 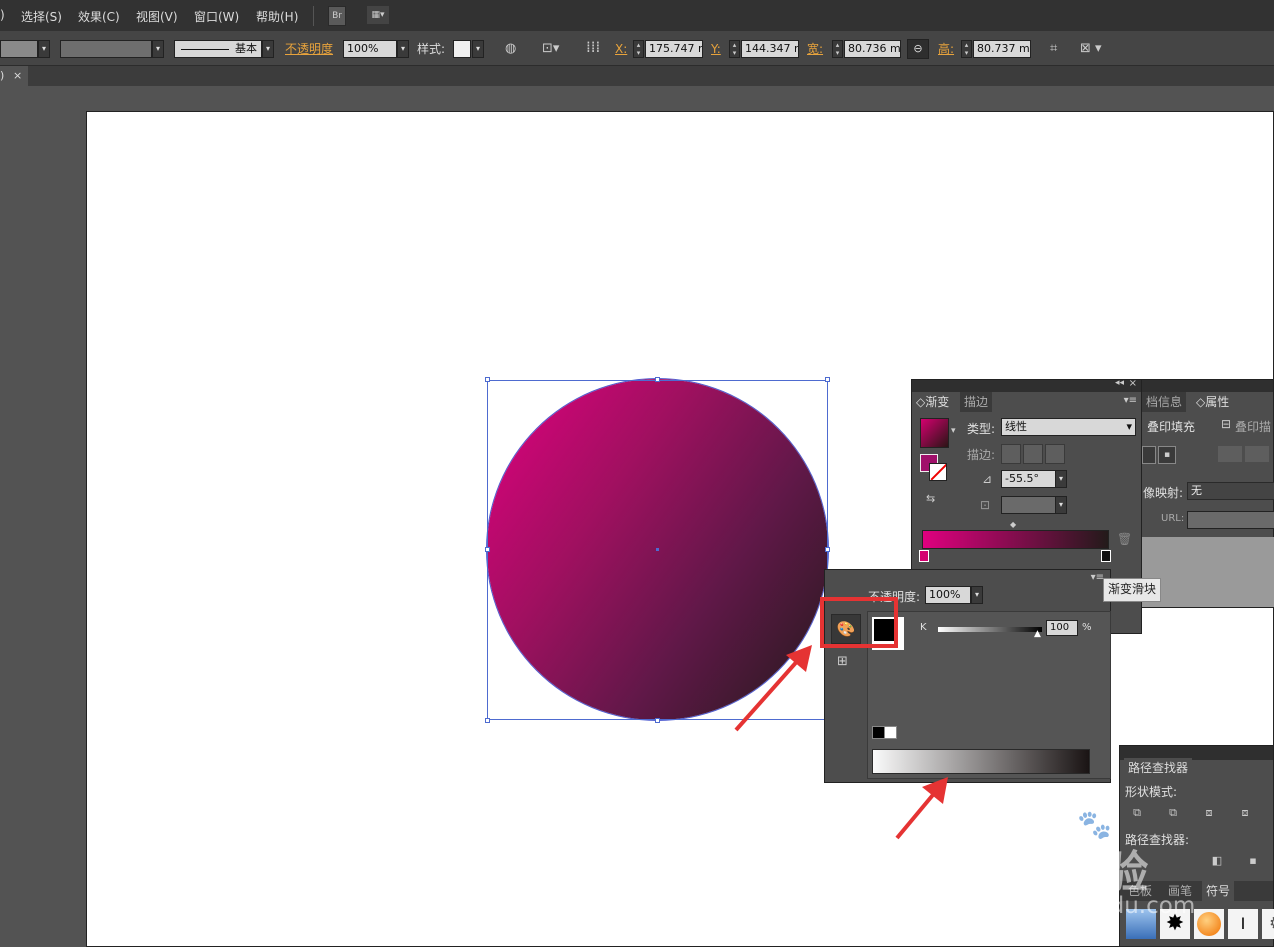 I want to click on aspect-ratio-dropdown-icon: ▾, so click(x=1061, y=505).